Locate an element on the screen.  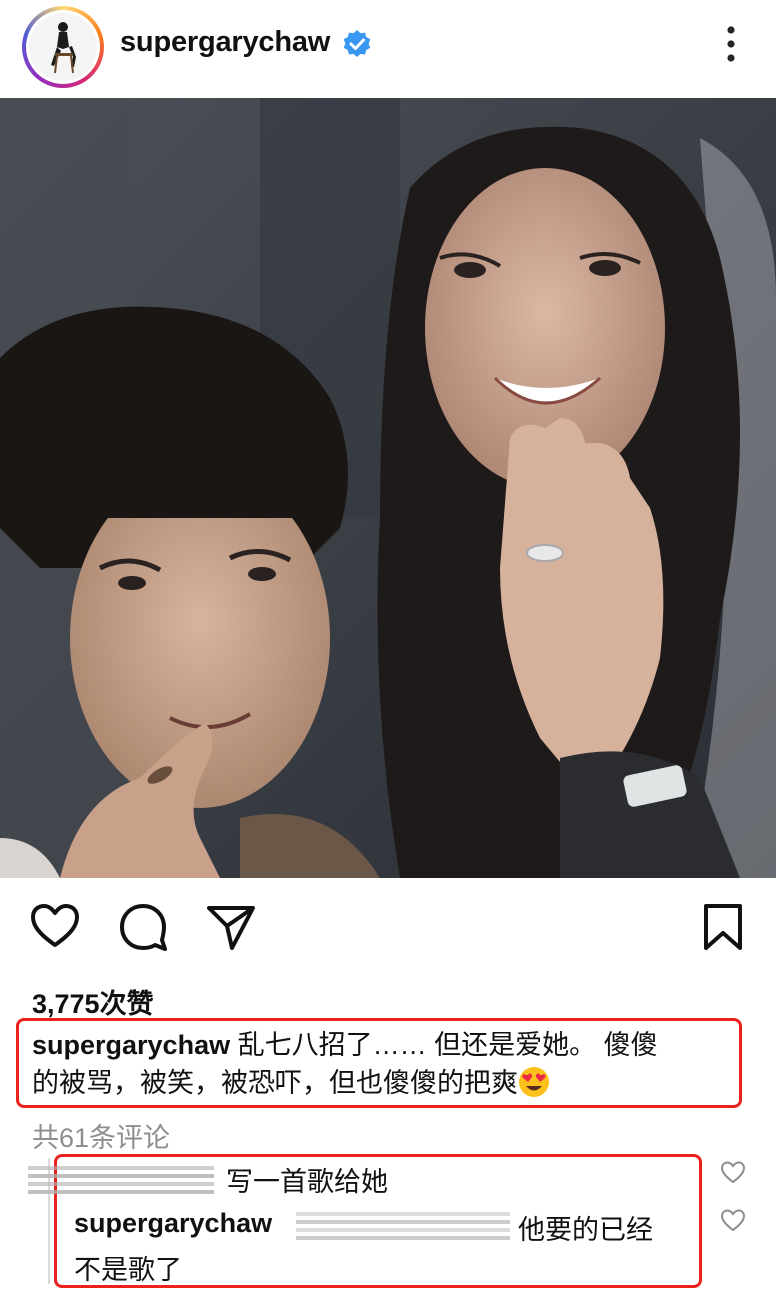
post-header: supergarychaw is located at coordinates (388, 49).